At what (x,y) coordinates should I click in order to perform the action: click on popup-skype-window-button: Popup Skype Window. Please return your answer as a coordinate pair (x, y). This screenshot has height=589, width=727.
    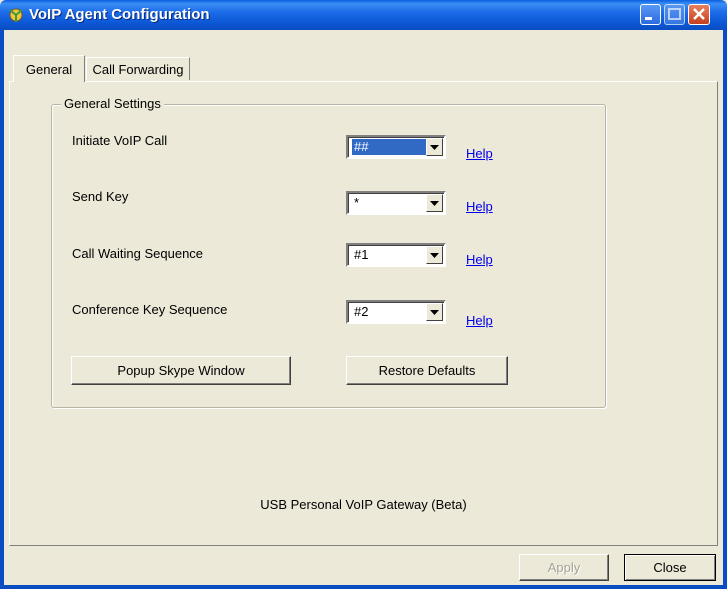
    Looking at the image, I should click on (181, 370).